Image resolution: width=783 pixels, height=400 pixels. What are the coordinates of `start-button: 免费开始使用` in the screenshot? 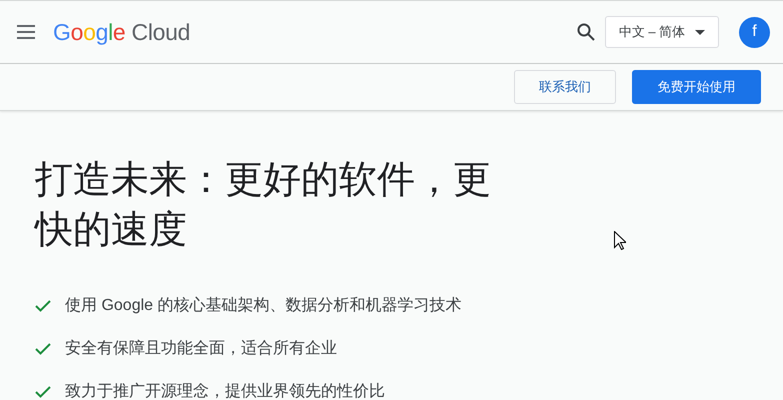 It's located at (696, 87).